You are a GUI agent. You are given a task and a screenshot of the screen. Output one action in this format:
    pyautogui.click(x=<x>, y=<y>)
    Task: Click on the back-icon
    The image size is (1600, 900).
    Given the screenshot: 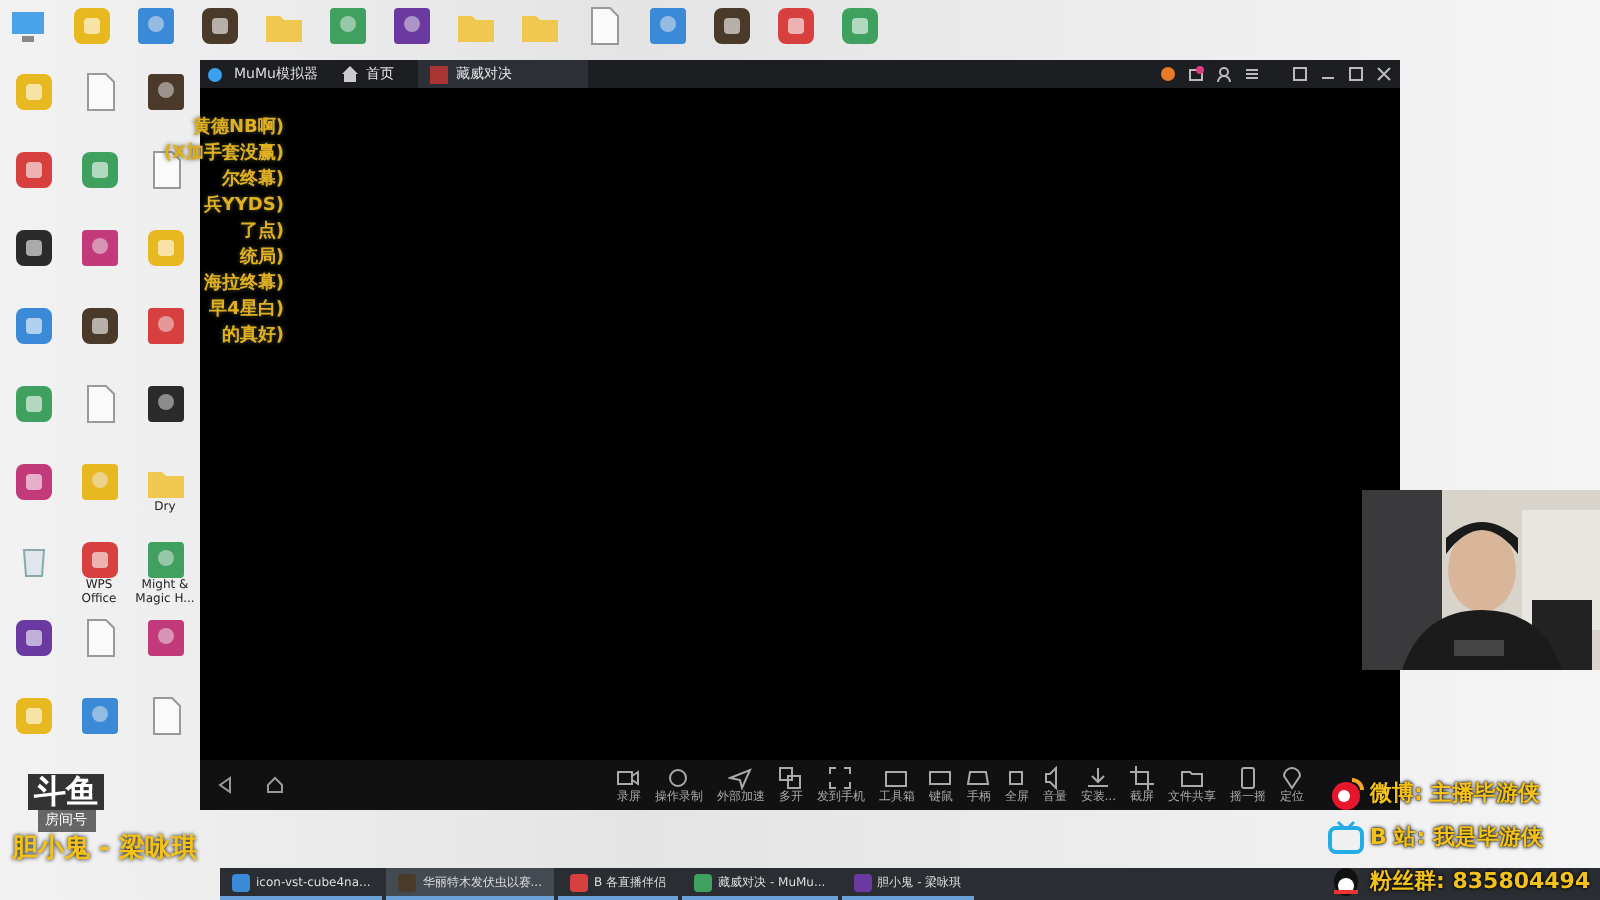 What is the action you would take?
    pyautogui.click(x=225, y=785)
    